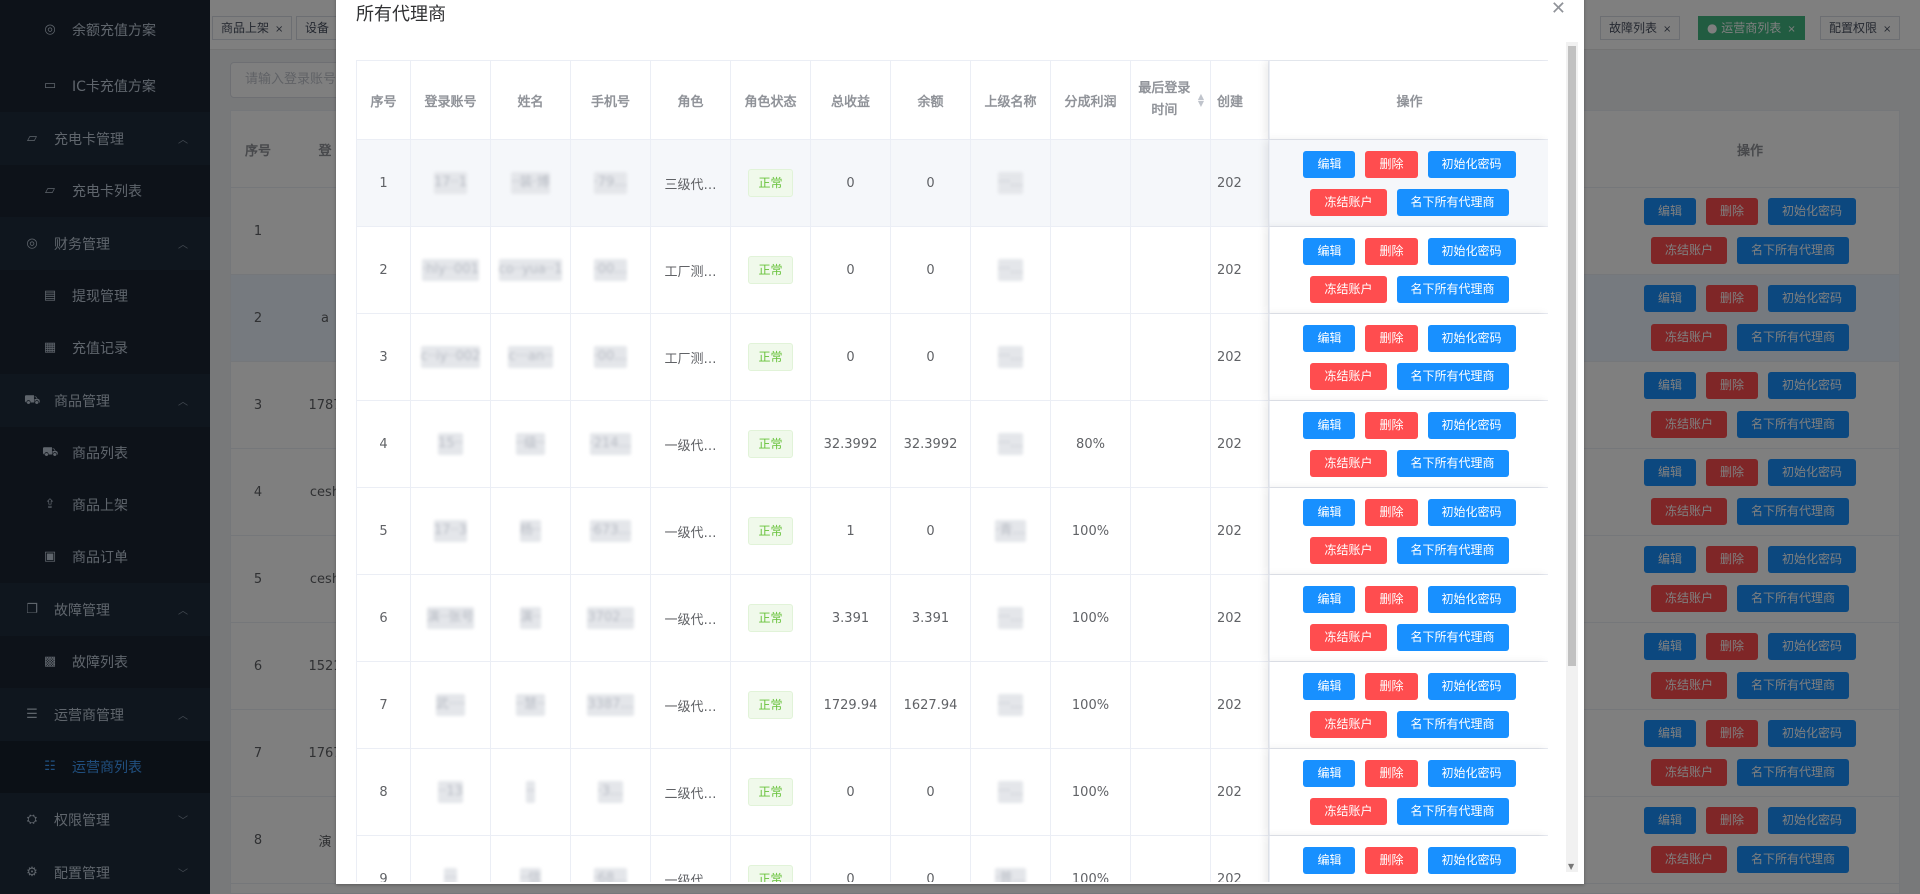  Describe the element at coordinates (450, 357) in the screenshot. I see `masked-value: c··iy··002` at that location.